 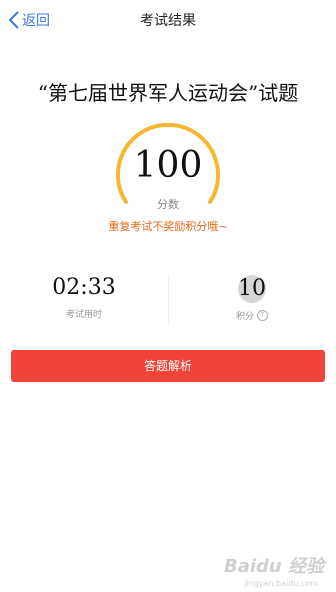 I want to click on time-label: 考试用时, so click(x=83, y=315).